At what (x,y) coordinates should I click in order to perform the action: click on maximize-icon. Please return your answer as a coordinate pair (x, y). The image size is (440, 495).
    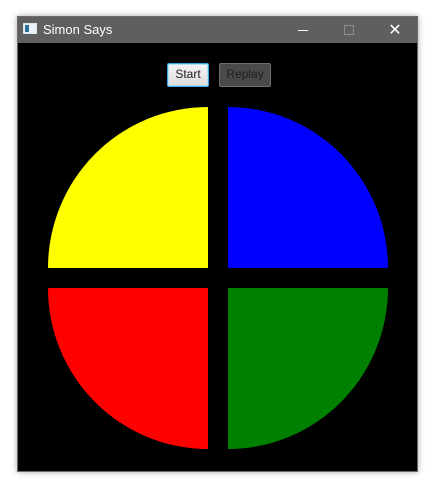
    Looking at the image, I should click on (349, 30).